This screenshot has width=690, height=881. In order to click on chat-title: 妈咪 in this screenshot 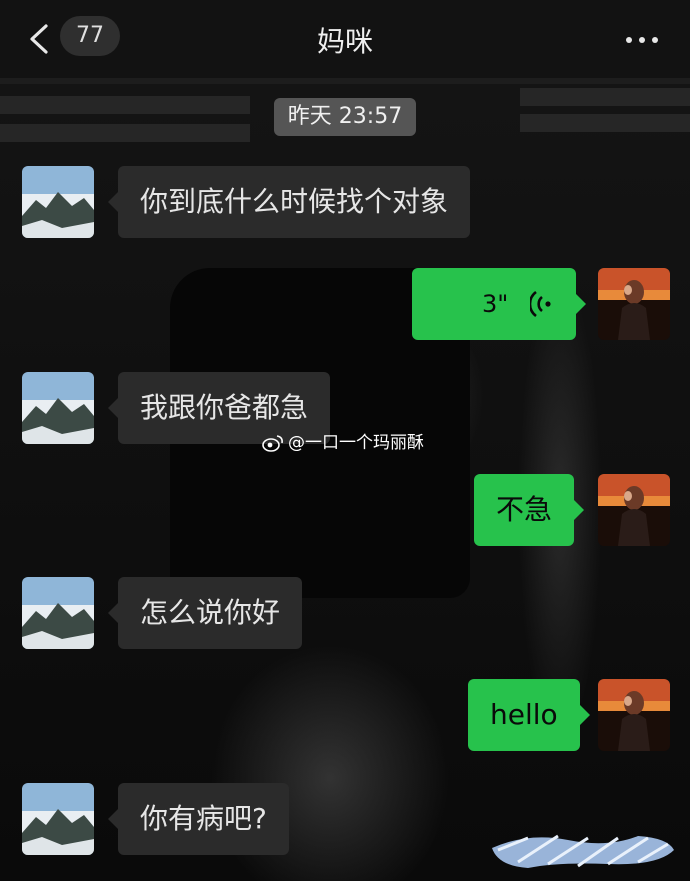, I will do `click(344, 41)`.